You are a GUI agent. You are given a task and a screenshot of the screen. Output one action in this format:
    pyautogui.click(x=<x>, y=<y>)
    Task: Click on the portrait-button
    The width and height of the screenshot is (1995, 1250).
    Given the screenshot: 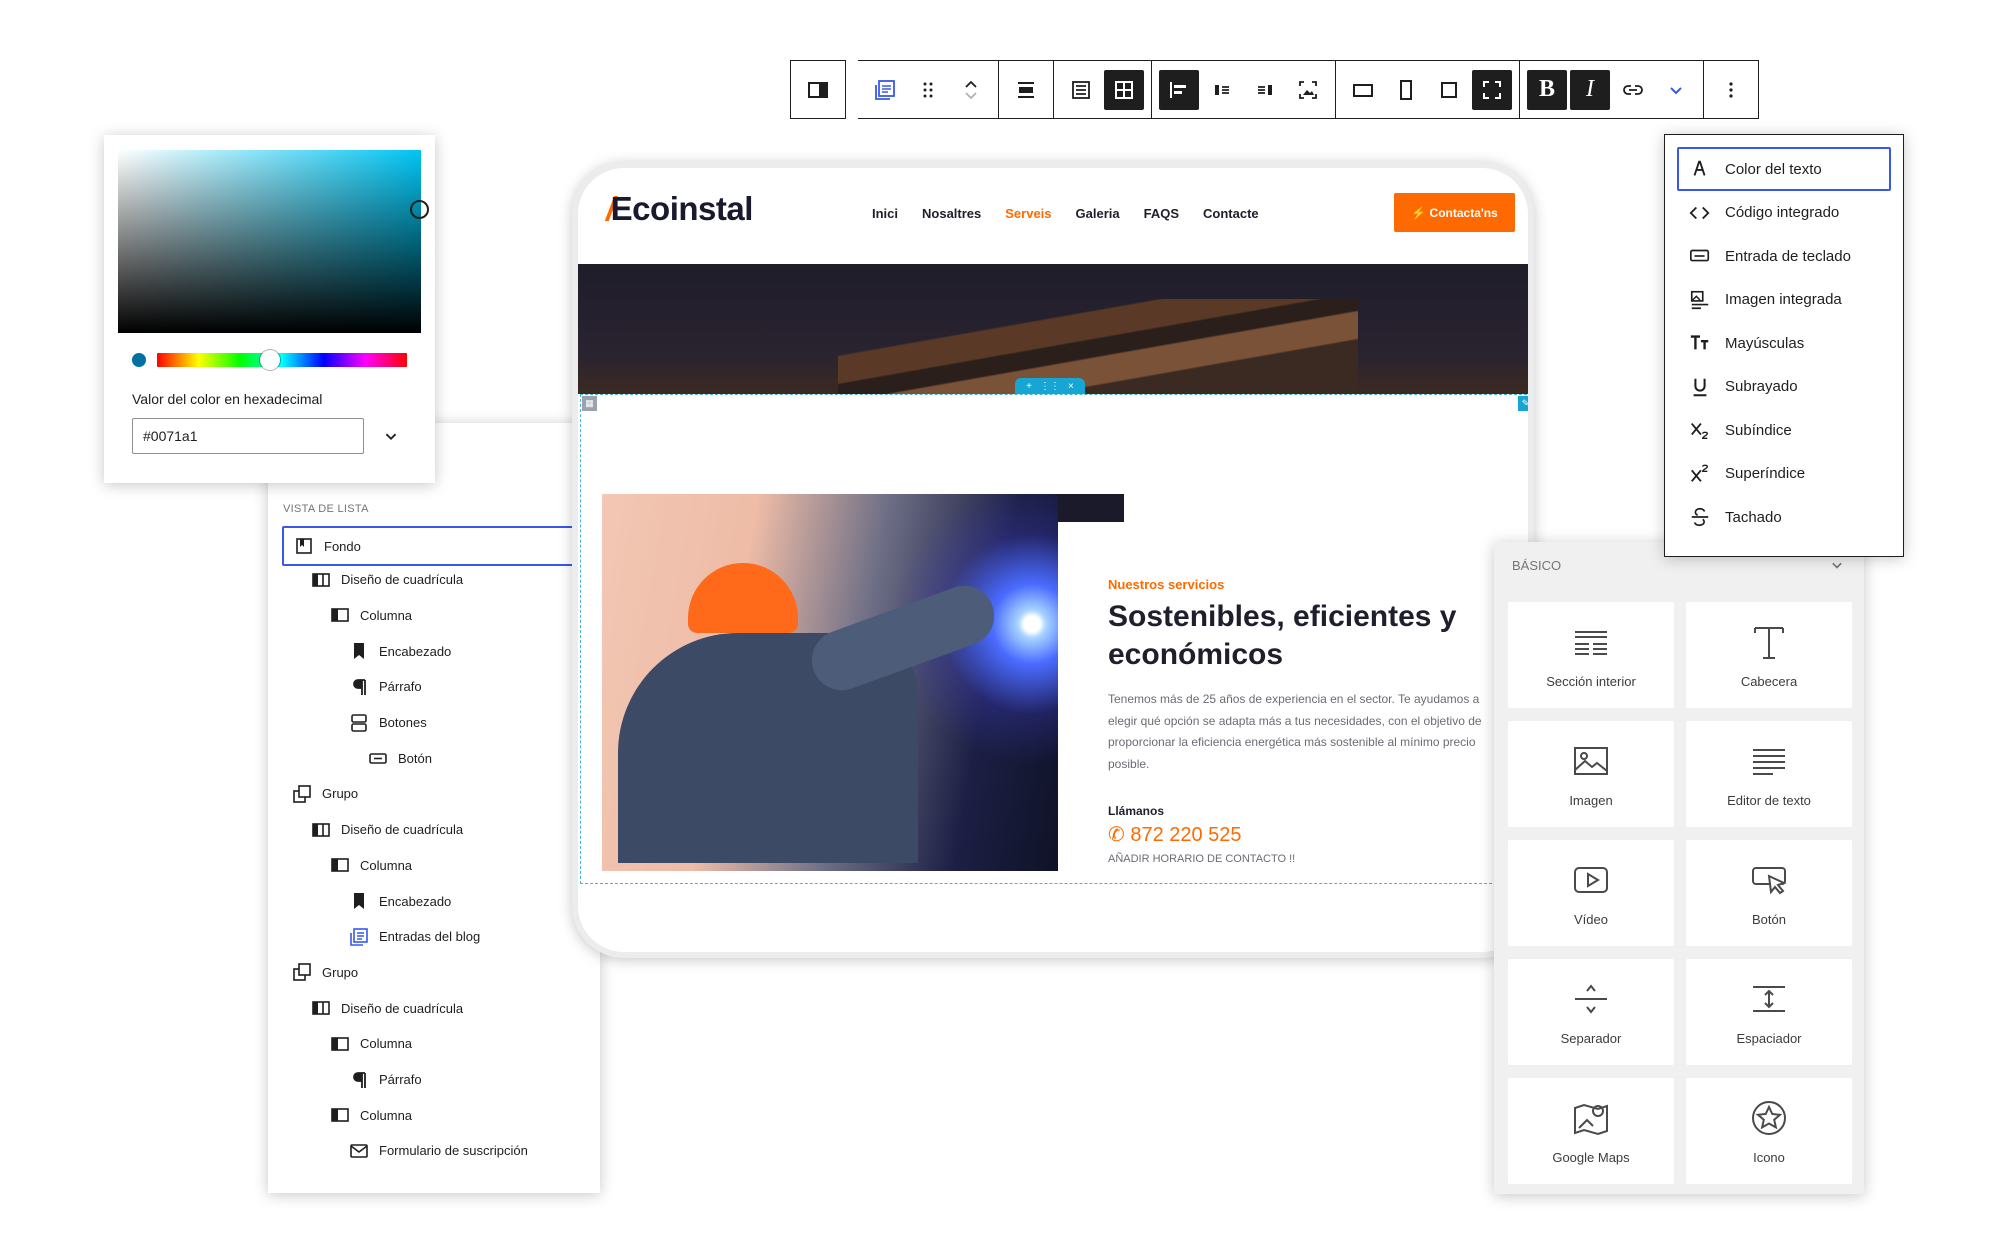 What is the action you would take?
    pyautogui.click(x=1406, y=90)
    